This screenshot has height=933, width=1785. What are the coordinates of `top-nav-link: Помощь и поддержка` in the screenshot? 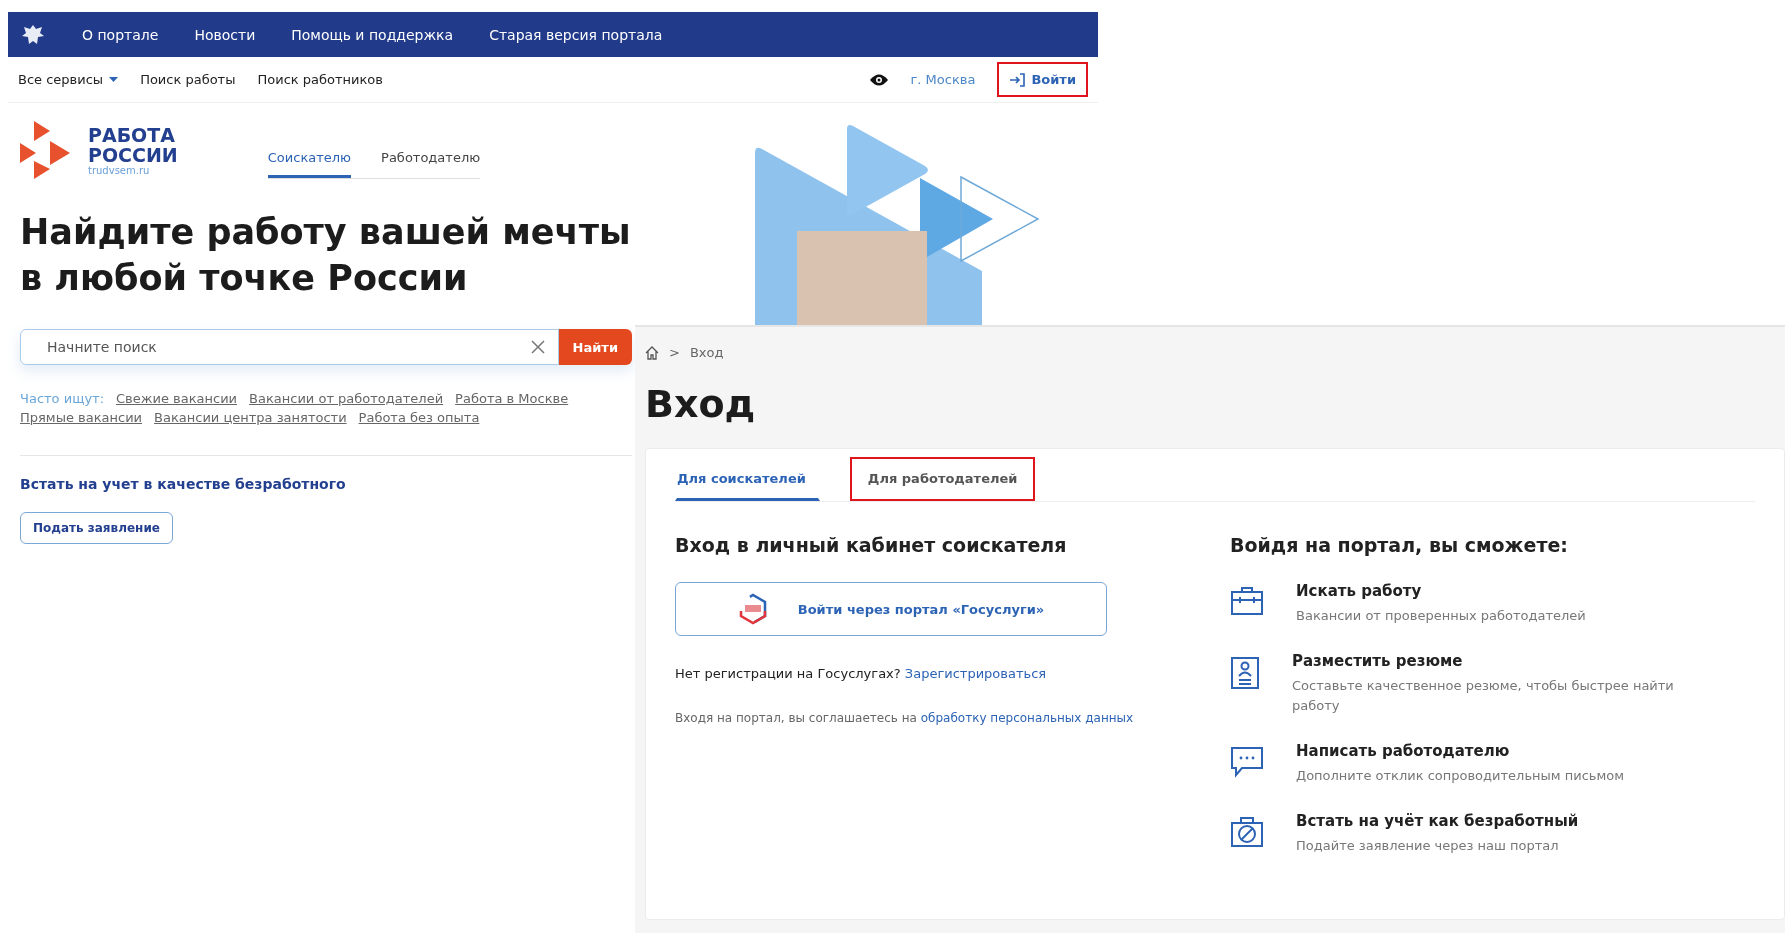 It's located at (372, 34).